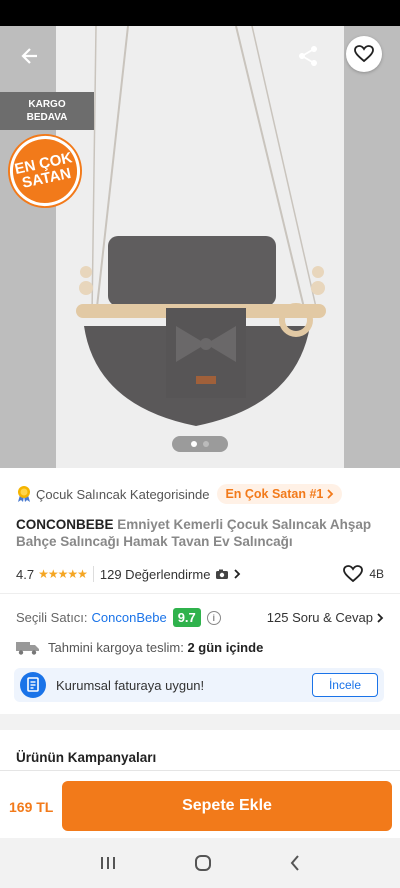 The image size is (400, 888). What do you see at coordinates (27, 648) in the screenshot?
I see `truck-icon` at bounding box center [27, 648].